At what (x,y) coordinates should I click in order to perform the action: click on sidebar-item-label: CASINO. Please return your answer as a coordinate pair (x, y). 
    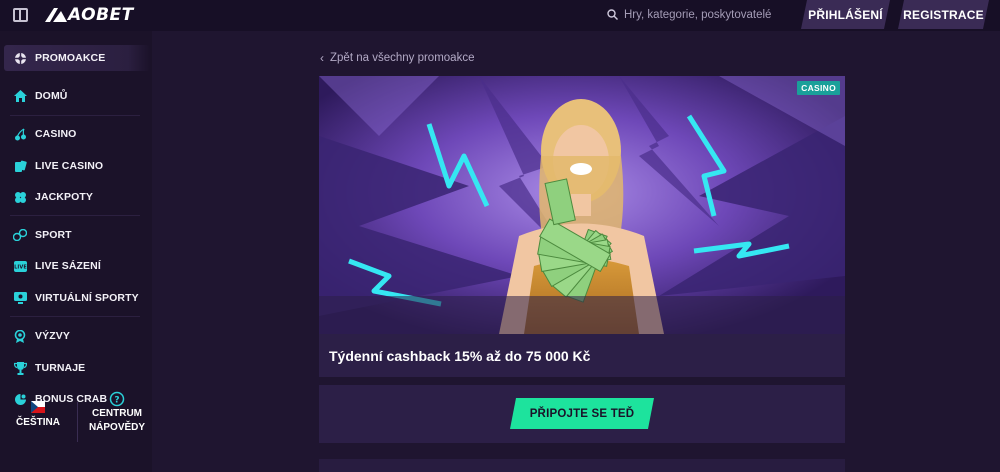
    Looking at the image, I should click on (56, 134).